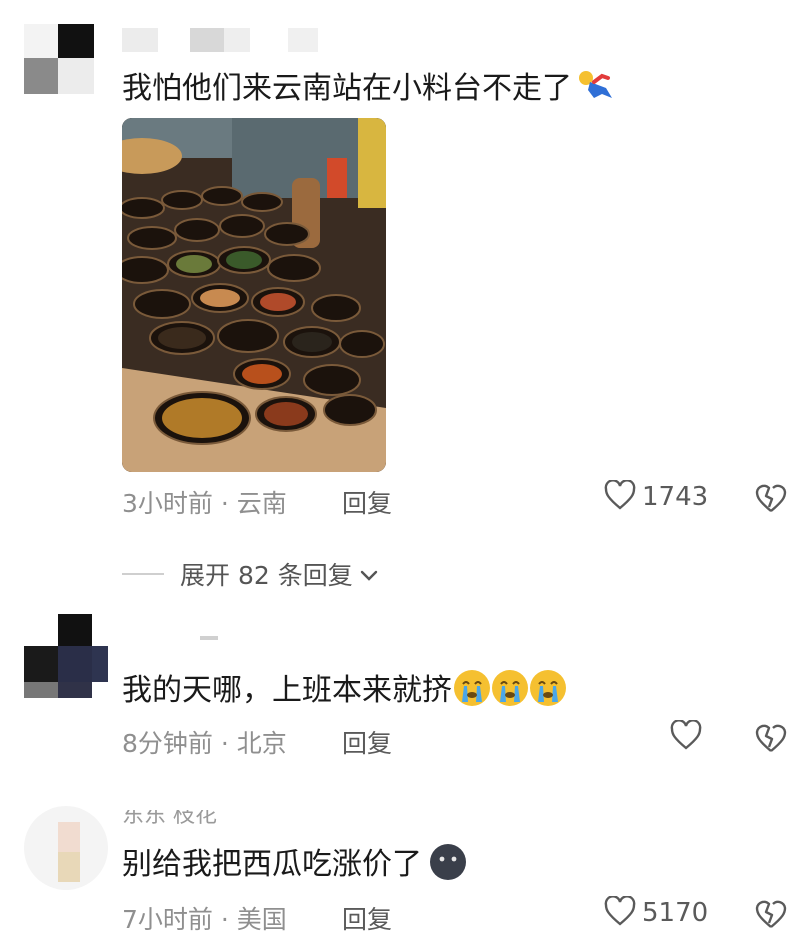 The height and width of the screenshot is (936, 811). Describe the element at coordinates (204, 503) in the screenshot. I see `comment-meta: 3小时前 · 云南` at that location.